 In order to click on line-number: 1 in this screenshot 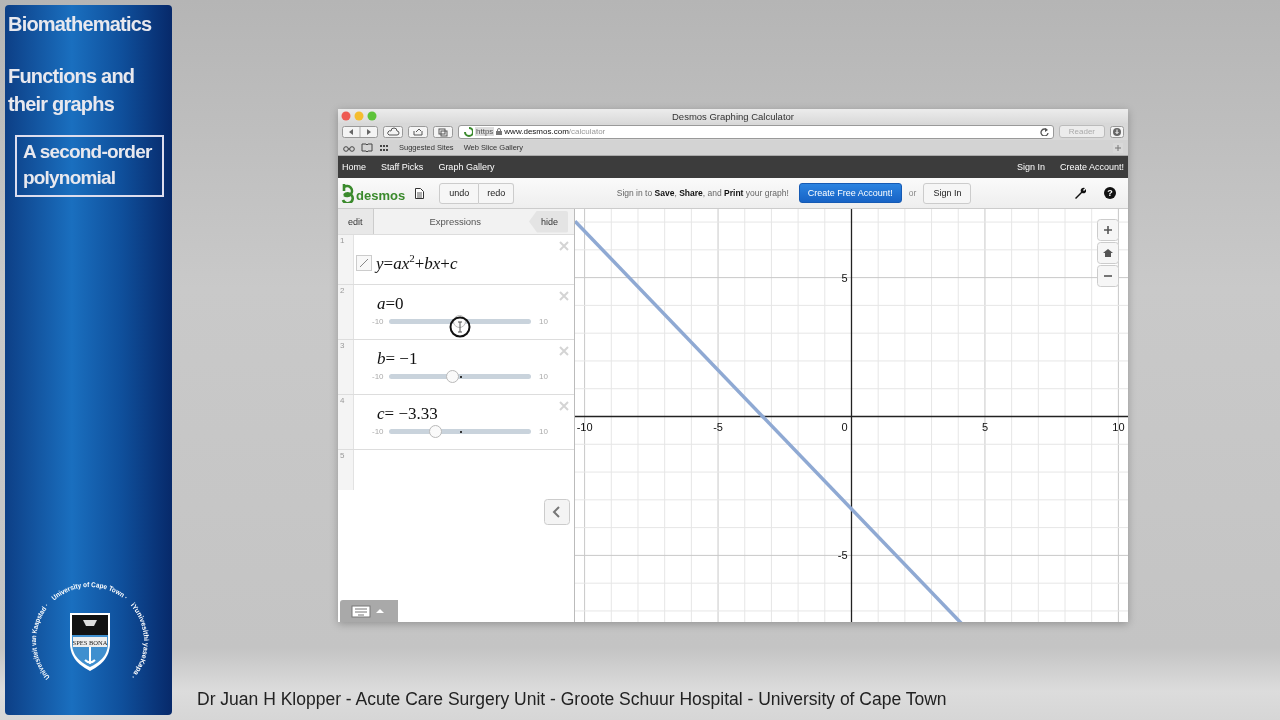, I will do `click(342, 240)`.